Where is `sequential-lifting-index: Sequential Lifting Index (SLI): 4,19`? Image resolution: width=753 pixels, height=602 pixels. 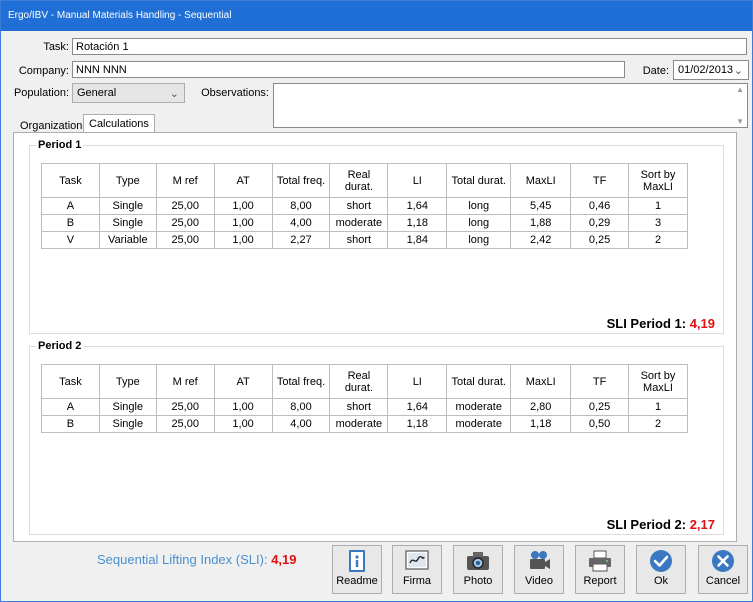 sequential-lifting-index: Sequential Lifting Index (SLI): 4,19 is located at coordinates (197, 559).